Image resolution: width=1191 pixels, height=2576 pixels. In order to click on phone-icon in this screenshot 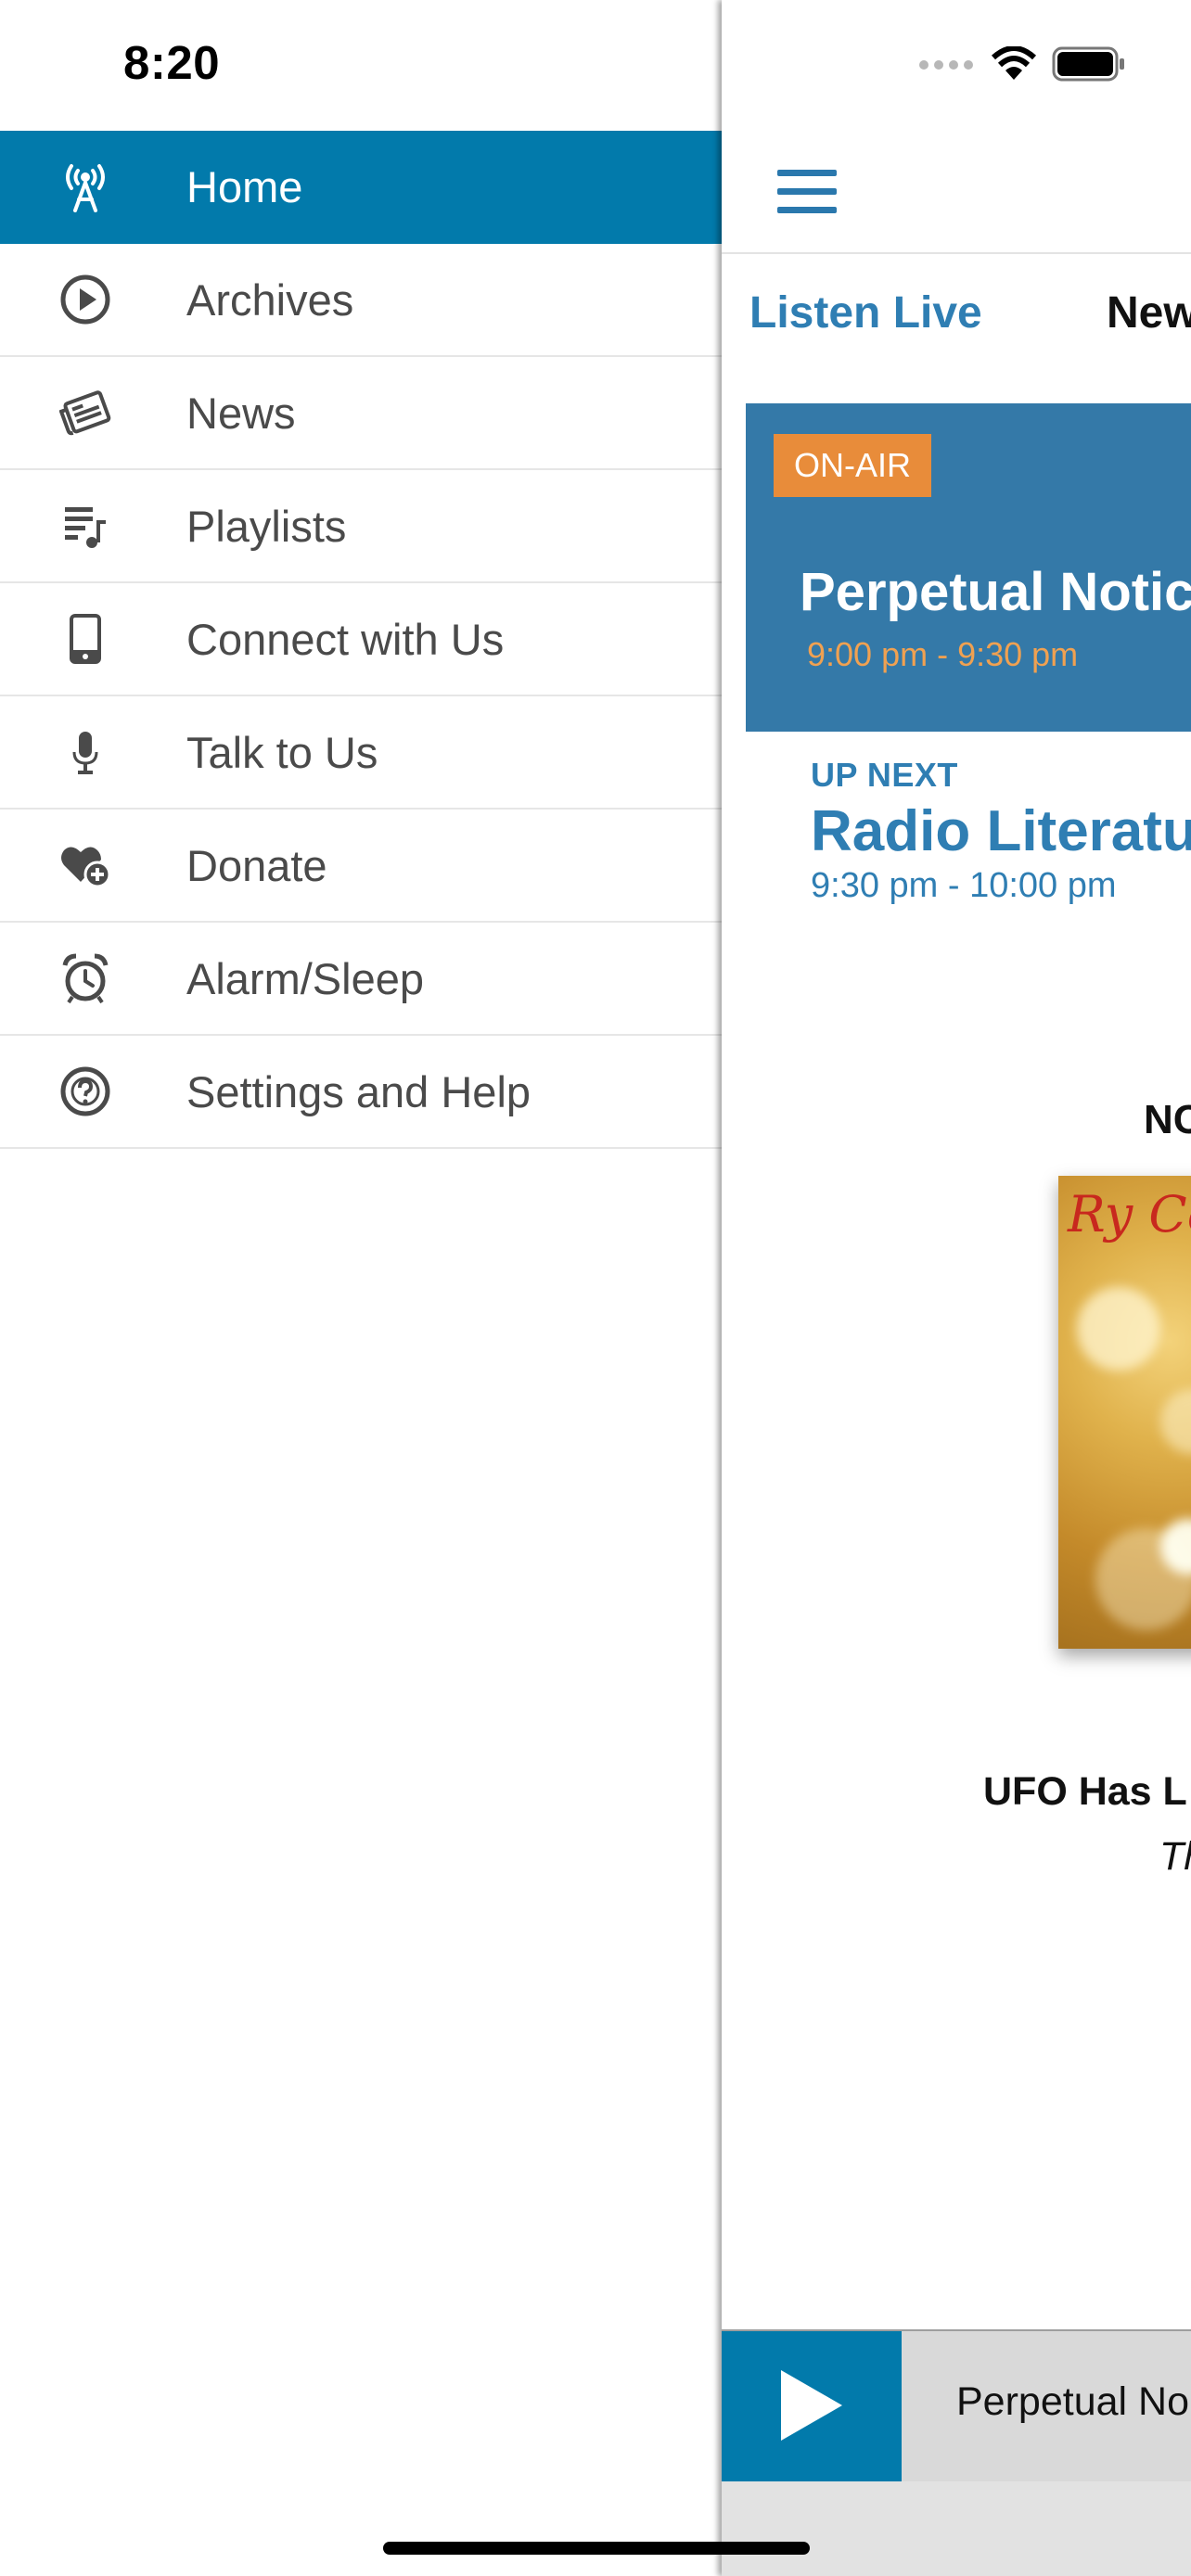, I will do `click(85, 639)`.